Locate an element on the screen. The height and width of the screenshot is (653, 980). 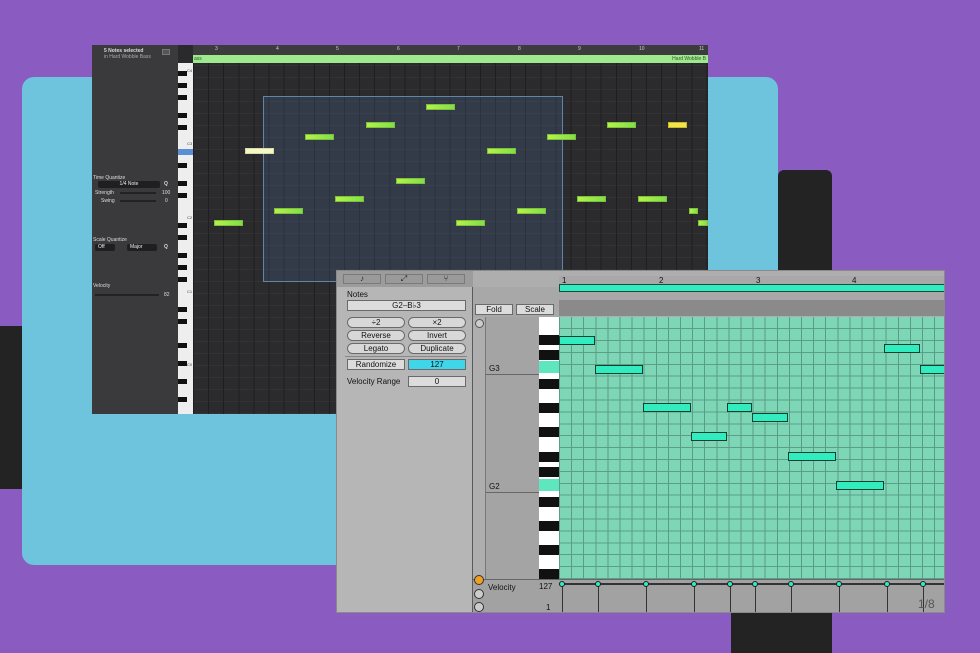
ruler-number: 10 is located at coordinates (642, 49).